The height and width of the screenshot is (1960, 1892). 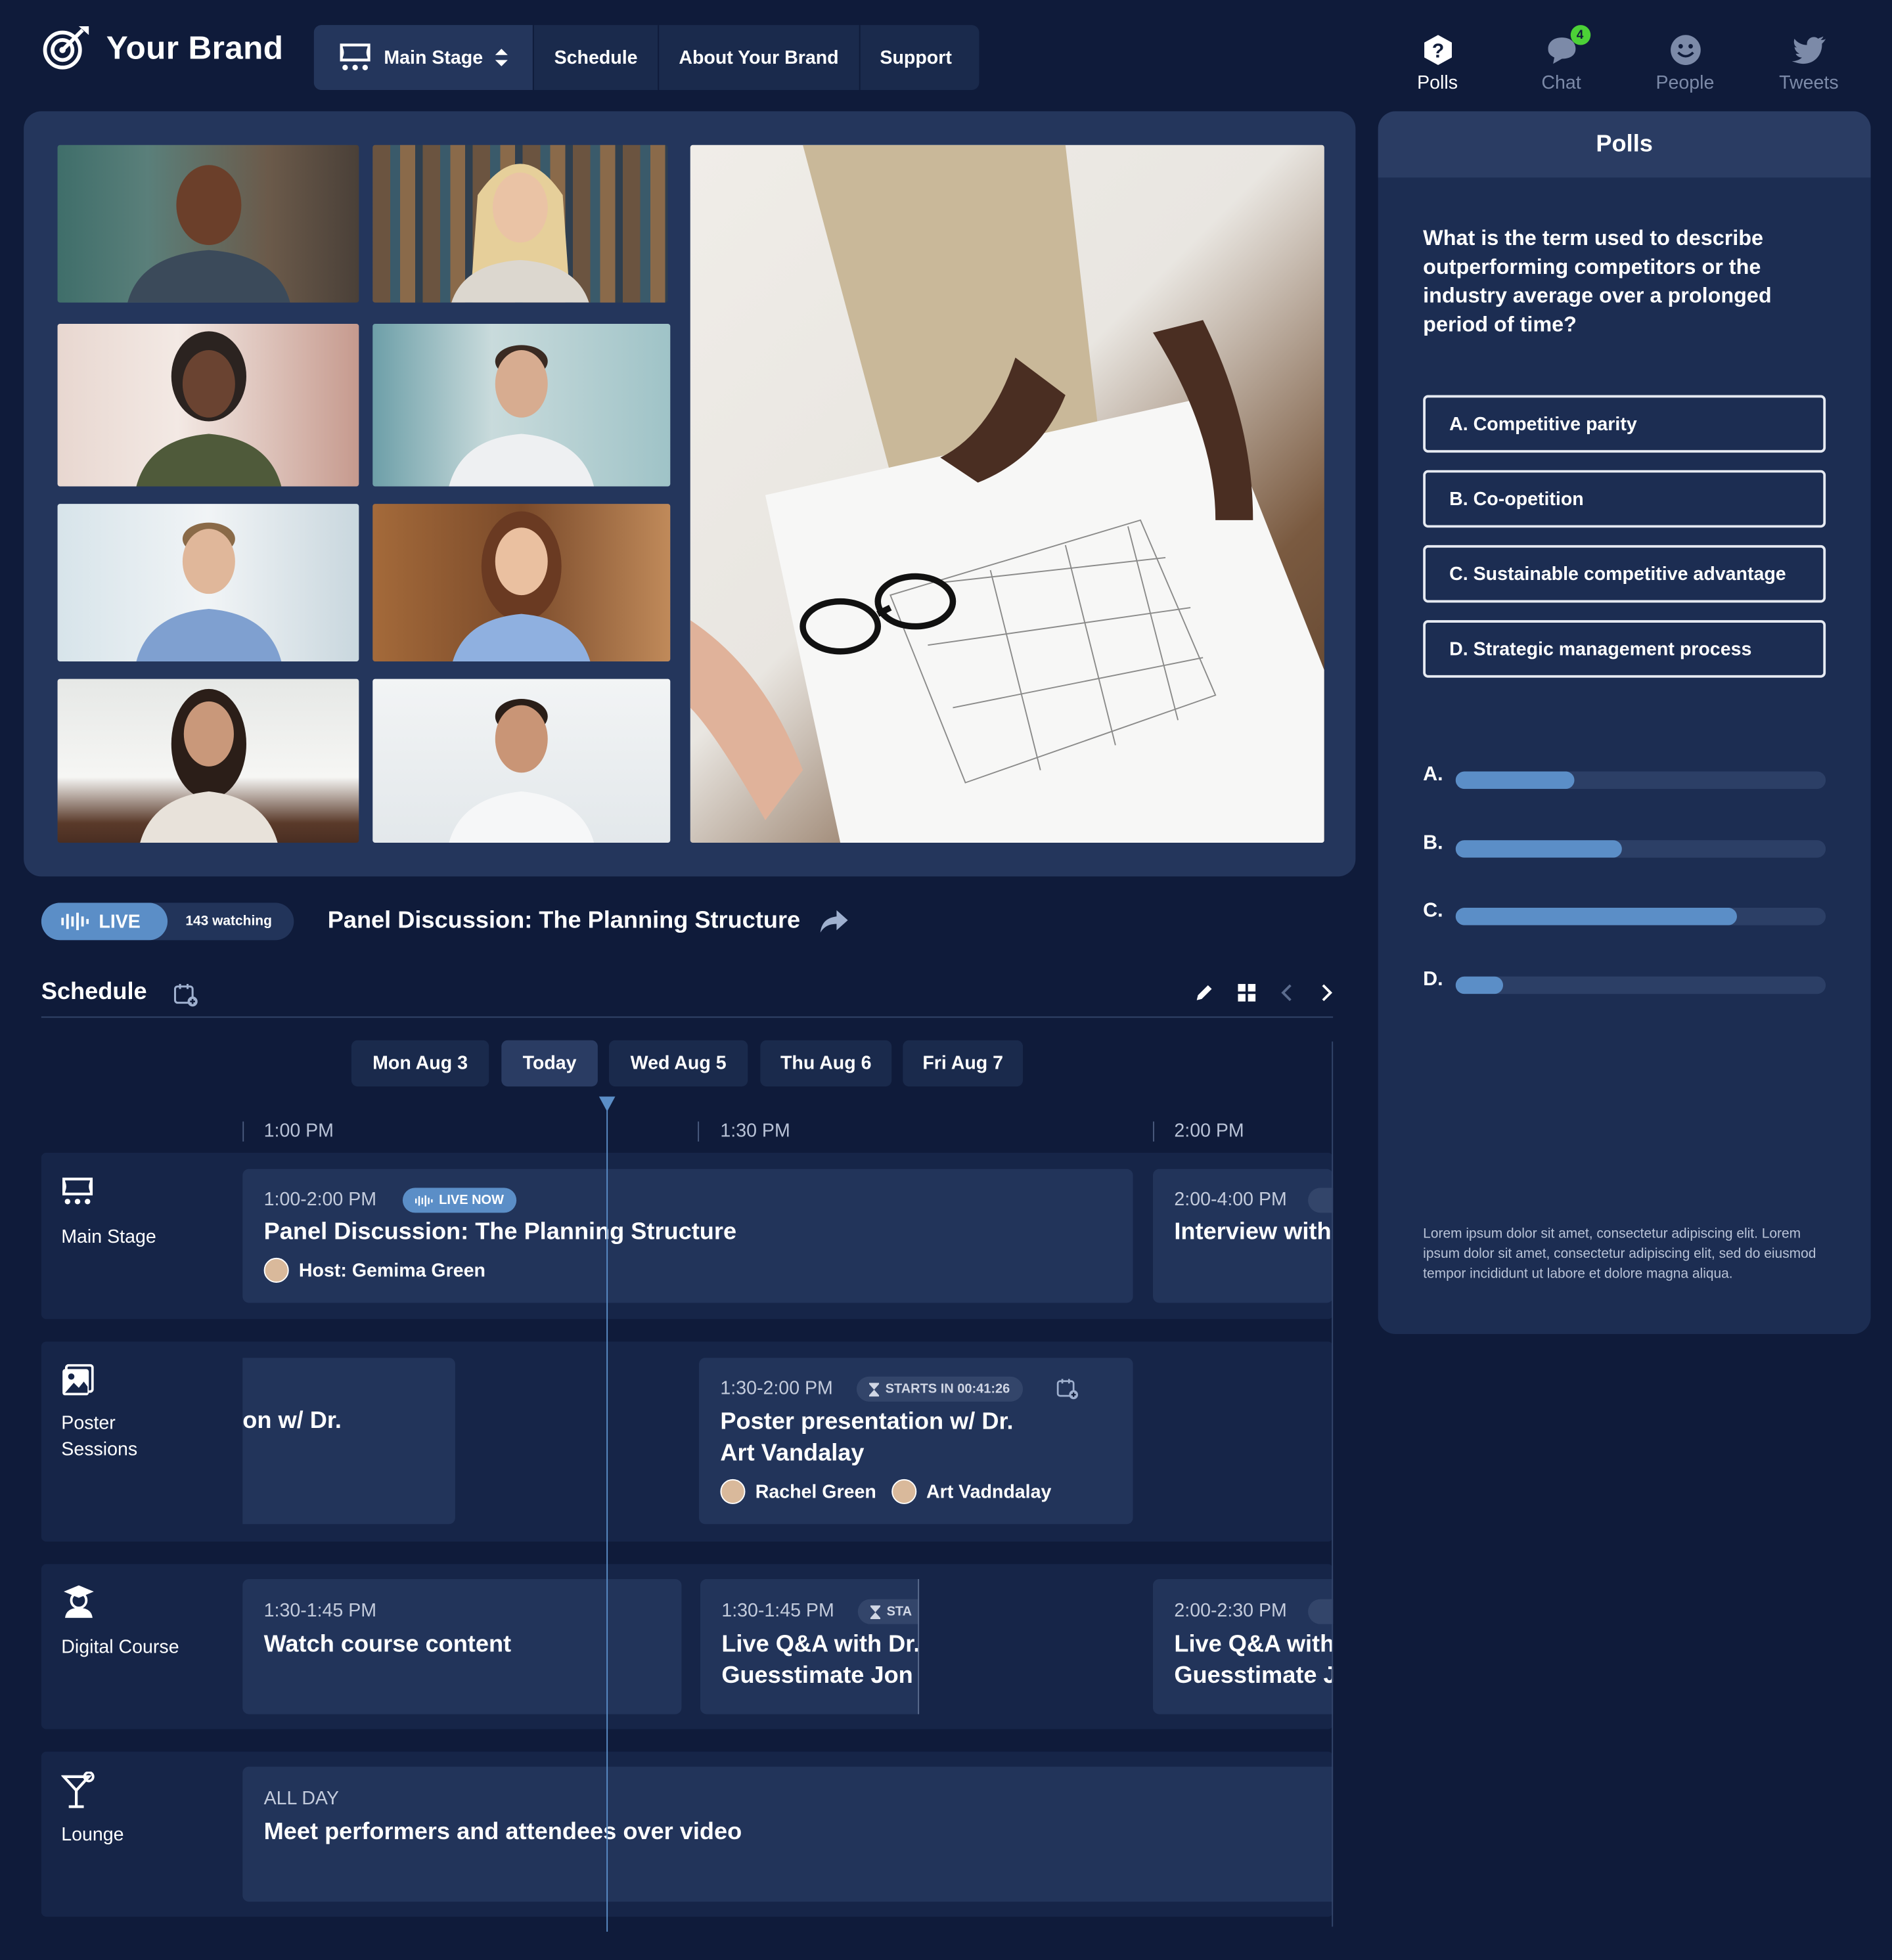 What do you see at coordinates (374, 1270) in the screenshot?
I see `event-host: Host: Gemima Green` at bounding box center [374, 1270].